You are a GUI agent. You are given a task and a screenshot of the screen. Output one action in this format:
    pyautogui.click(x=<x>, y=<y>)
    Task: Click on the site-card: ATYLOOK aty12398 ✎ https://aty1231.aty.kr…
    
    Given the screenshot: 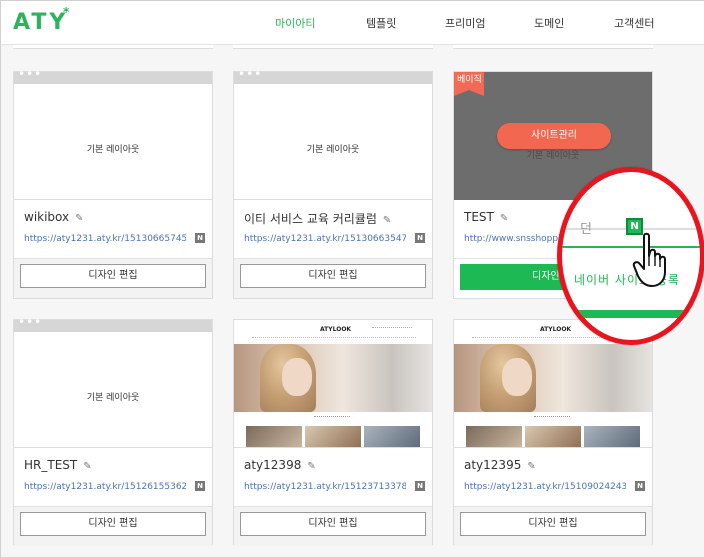 What is the action you would take?
    pyautogui.click(x=333, y=432)
    